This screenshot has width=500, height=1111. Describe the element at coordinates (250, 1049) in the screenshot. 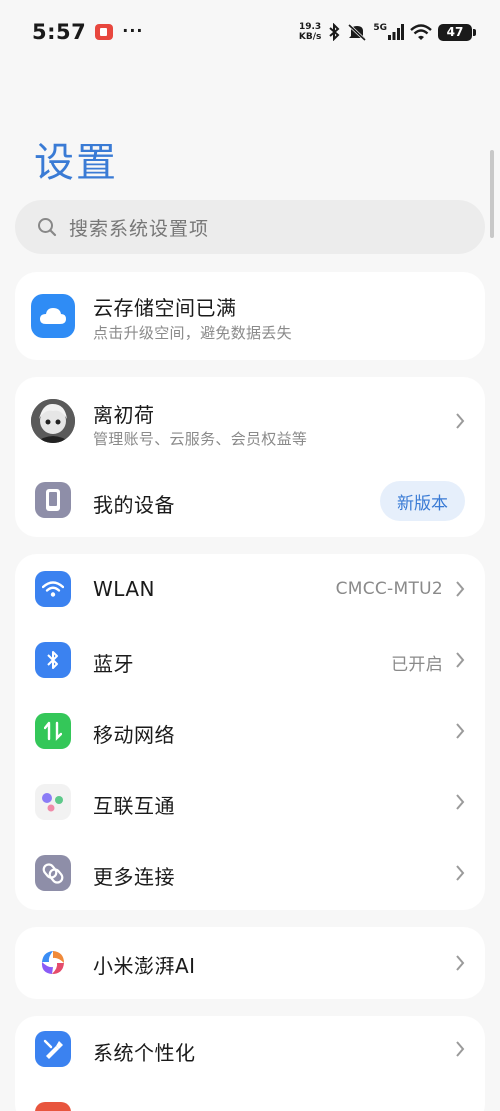

I see `personalization-row: 系统个性化` at that location.